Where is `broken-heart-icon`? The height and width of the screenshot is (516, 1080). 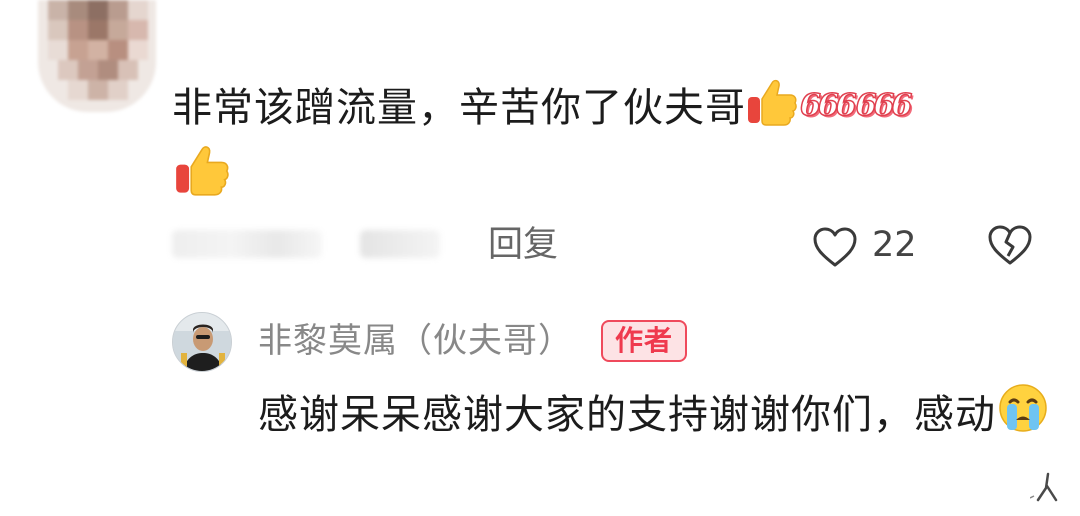
broken-heart-icon is located at coordinates (1010, 245).